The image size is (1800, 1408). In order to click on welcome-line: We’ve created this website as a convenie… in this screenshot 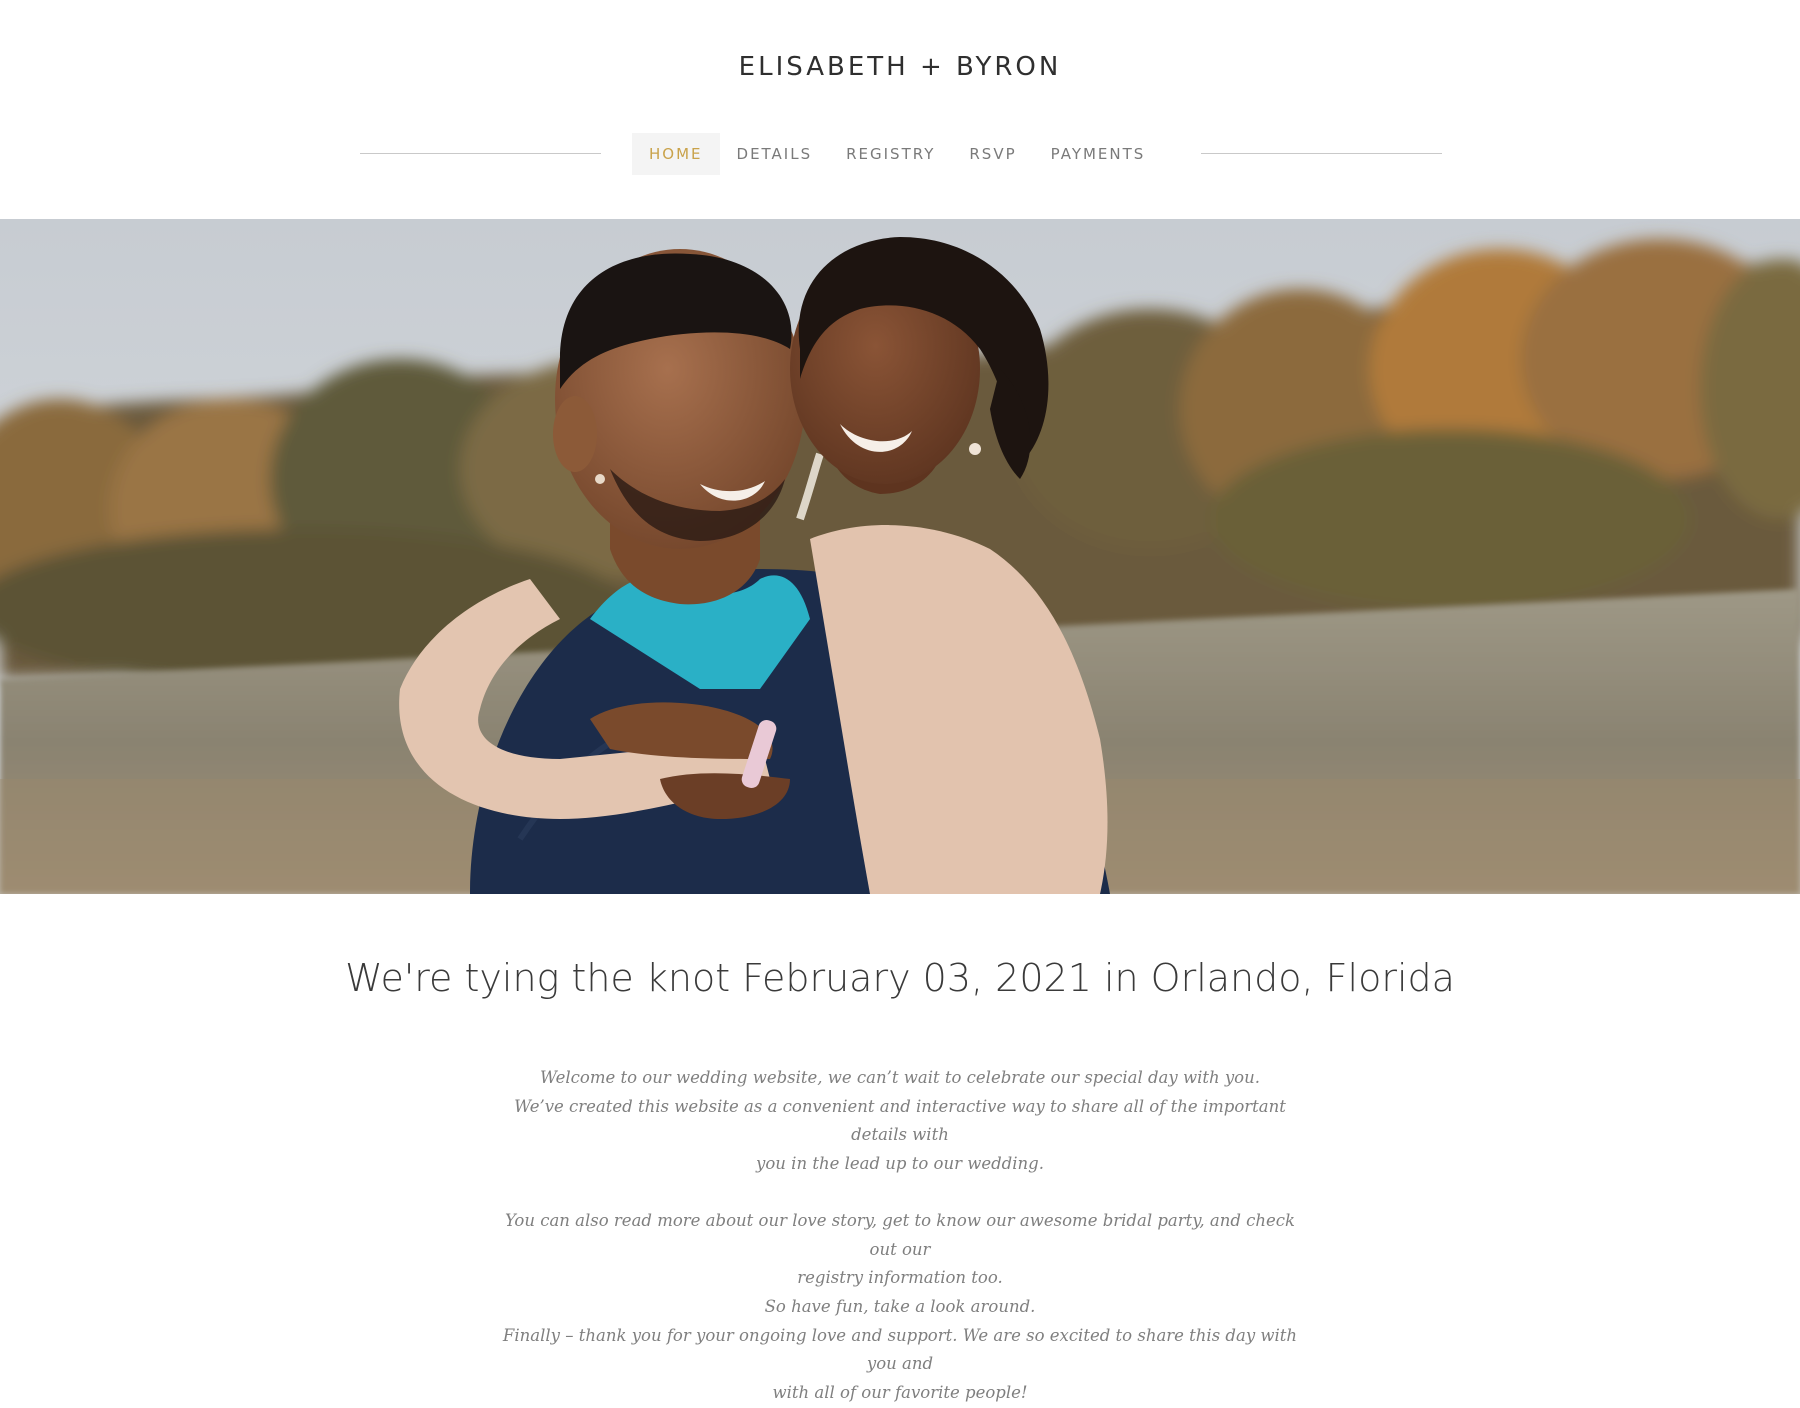, I will do `click(900, 1120)`.